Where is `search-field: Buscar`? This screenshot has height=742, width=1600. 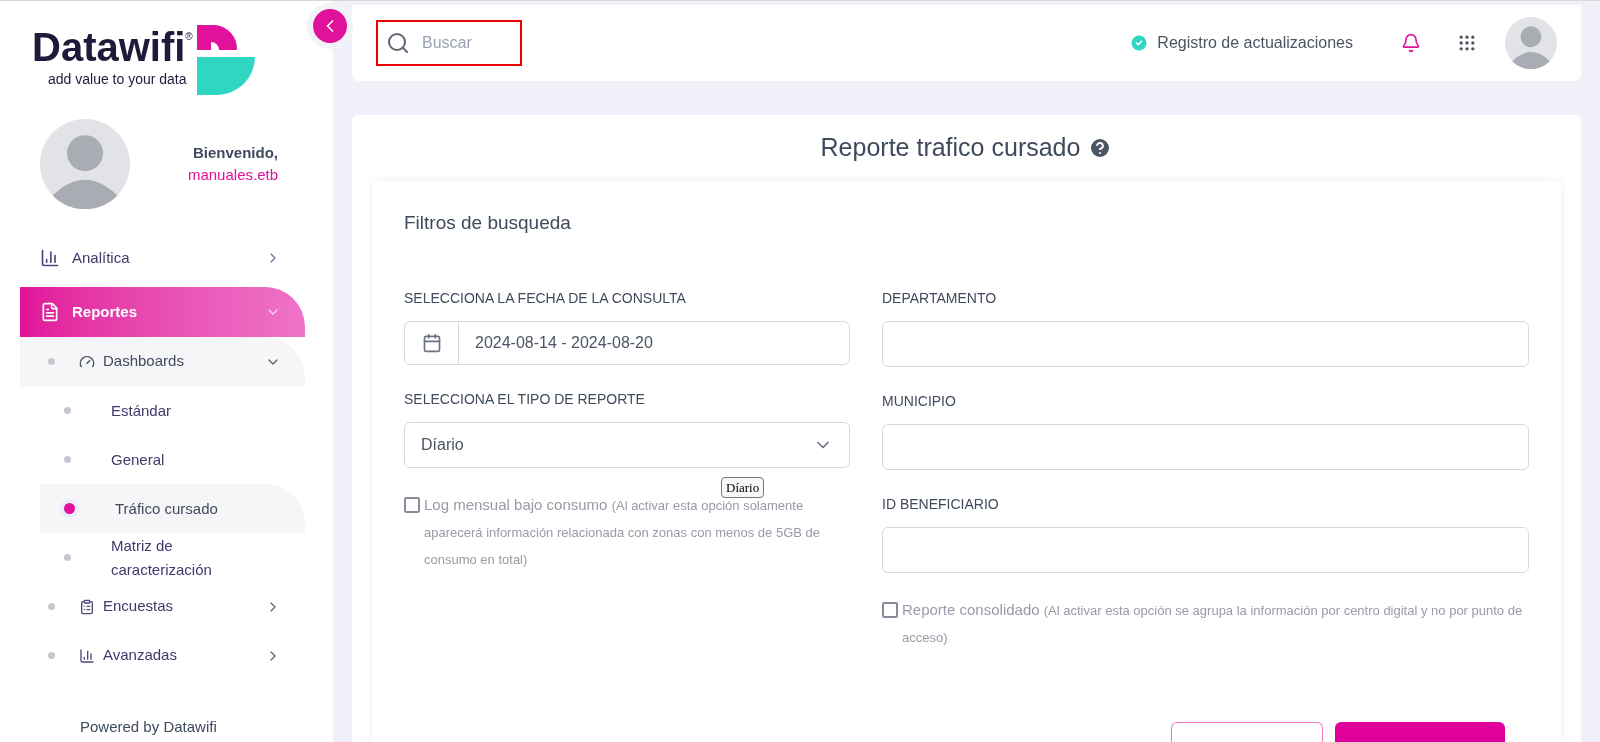
search-field: Buscar is located at coordinates (449, 43).